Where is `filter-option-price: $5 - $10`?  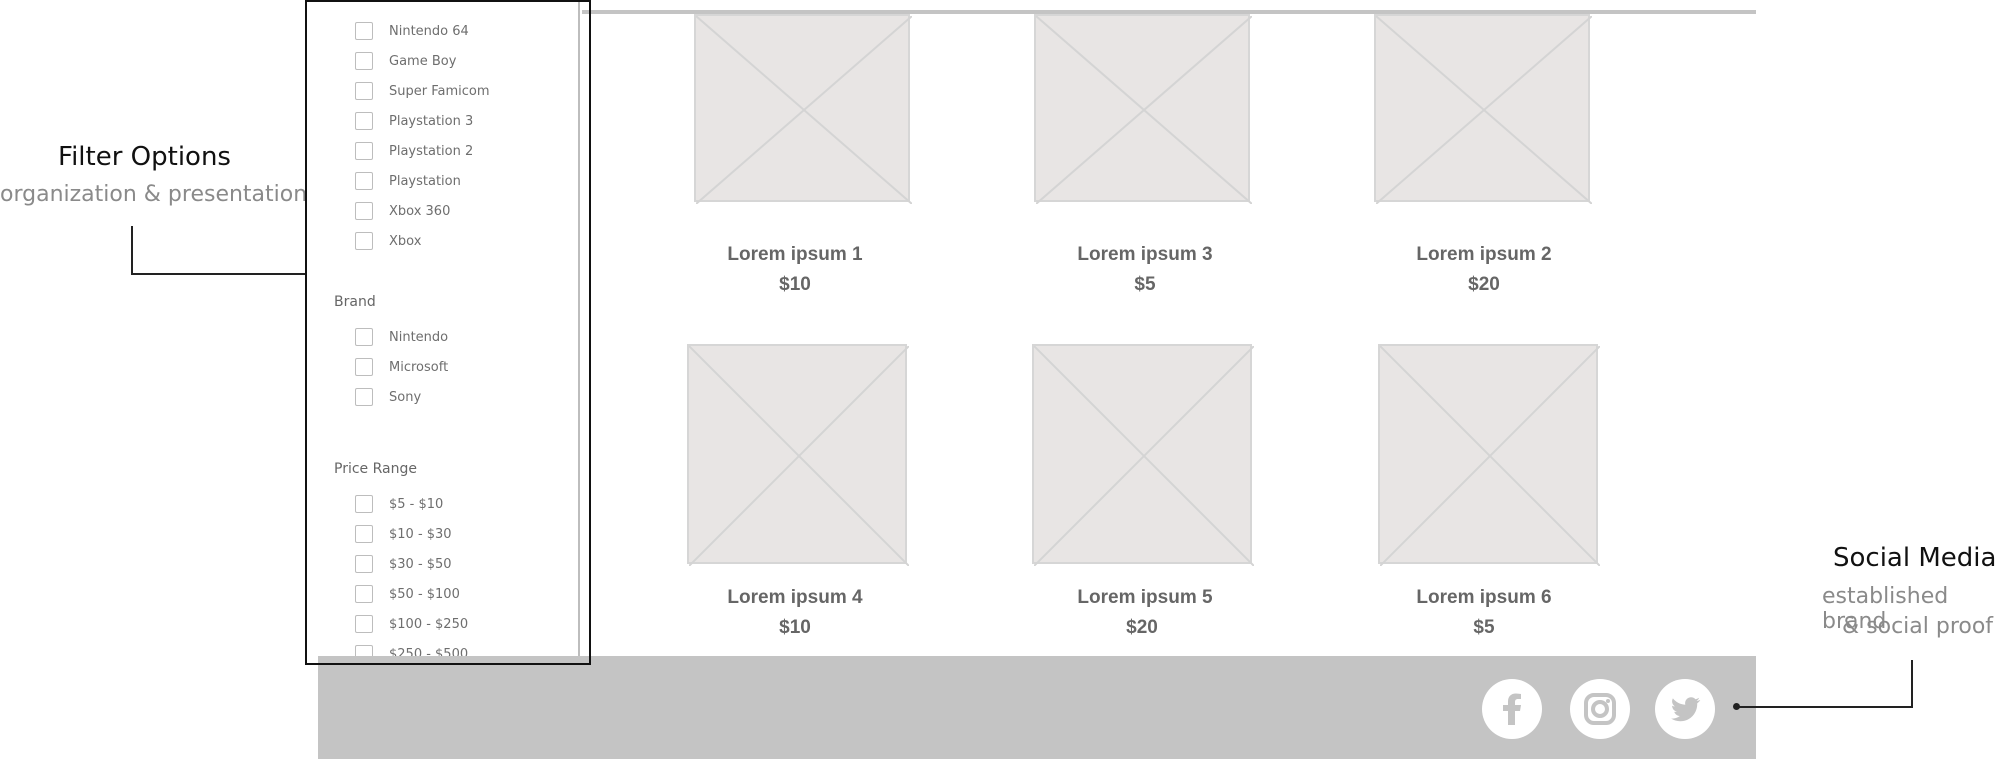
filter-option-price: $5 - $10 is located at coordinates (399, 504).